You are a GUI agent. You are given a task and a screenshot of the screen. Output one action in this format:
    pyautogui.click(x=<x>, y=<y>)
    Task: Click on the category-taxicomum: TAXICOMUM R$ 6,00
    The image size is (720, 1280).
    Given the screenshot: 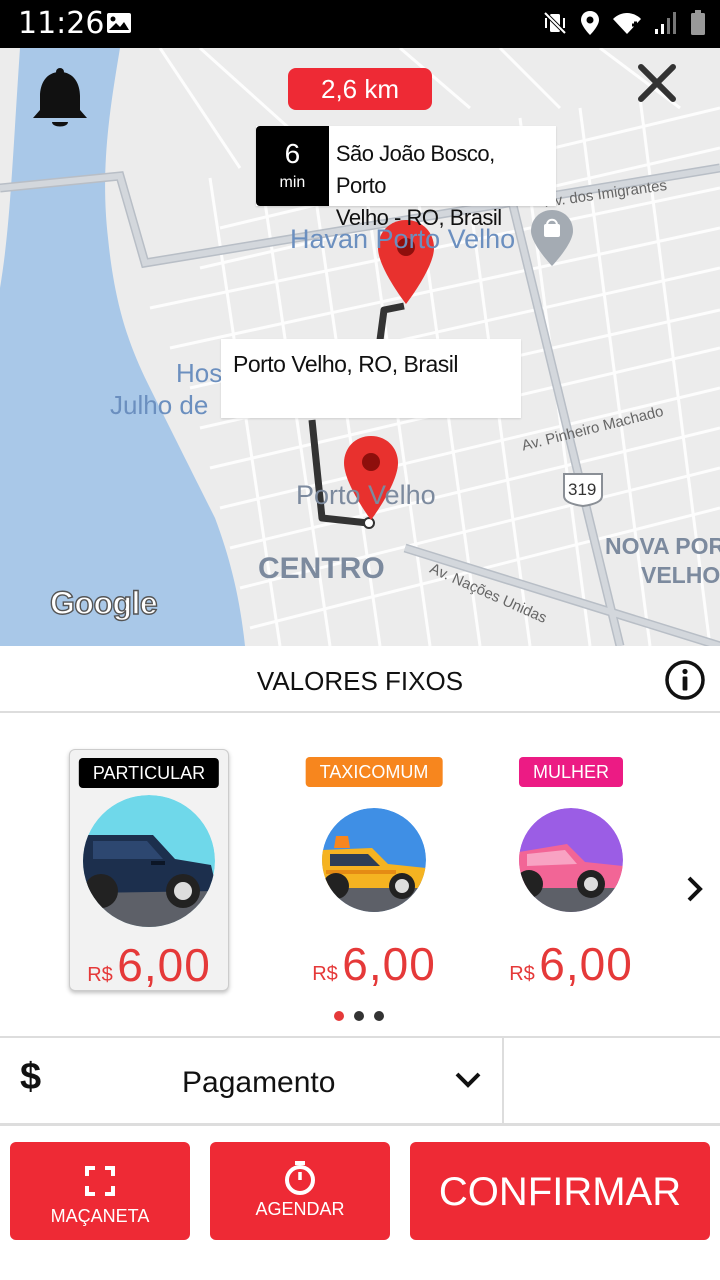 What is the action you would take?
    pyautogui.click(x=374, y=870)
    